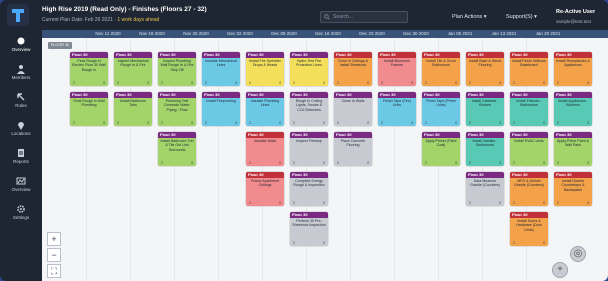  What do you see at coordinates (529, 225) in the screenshot?
I see `task-card-title: Install Doors & Hardware (Door Units)` at bounding box center [529, 225].